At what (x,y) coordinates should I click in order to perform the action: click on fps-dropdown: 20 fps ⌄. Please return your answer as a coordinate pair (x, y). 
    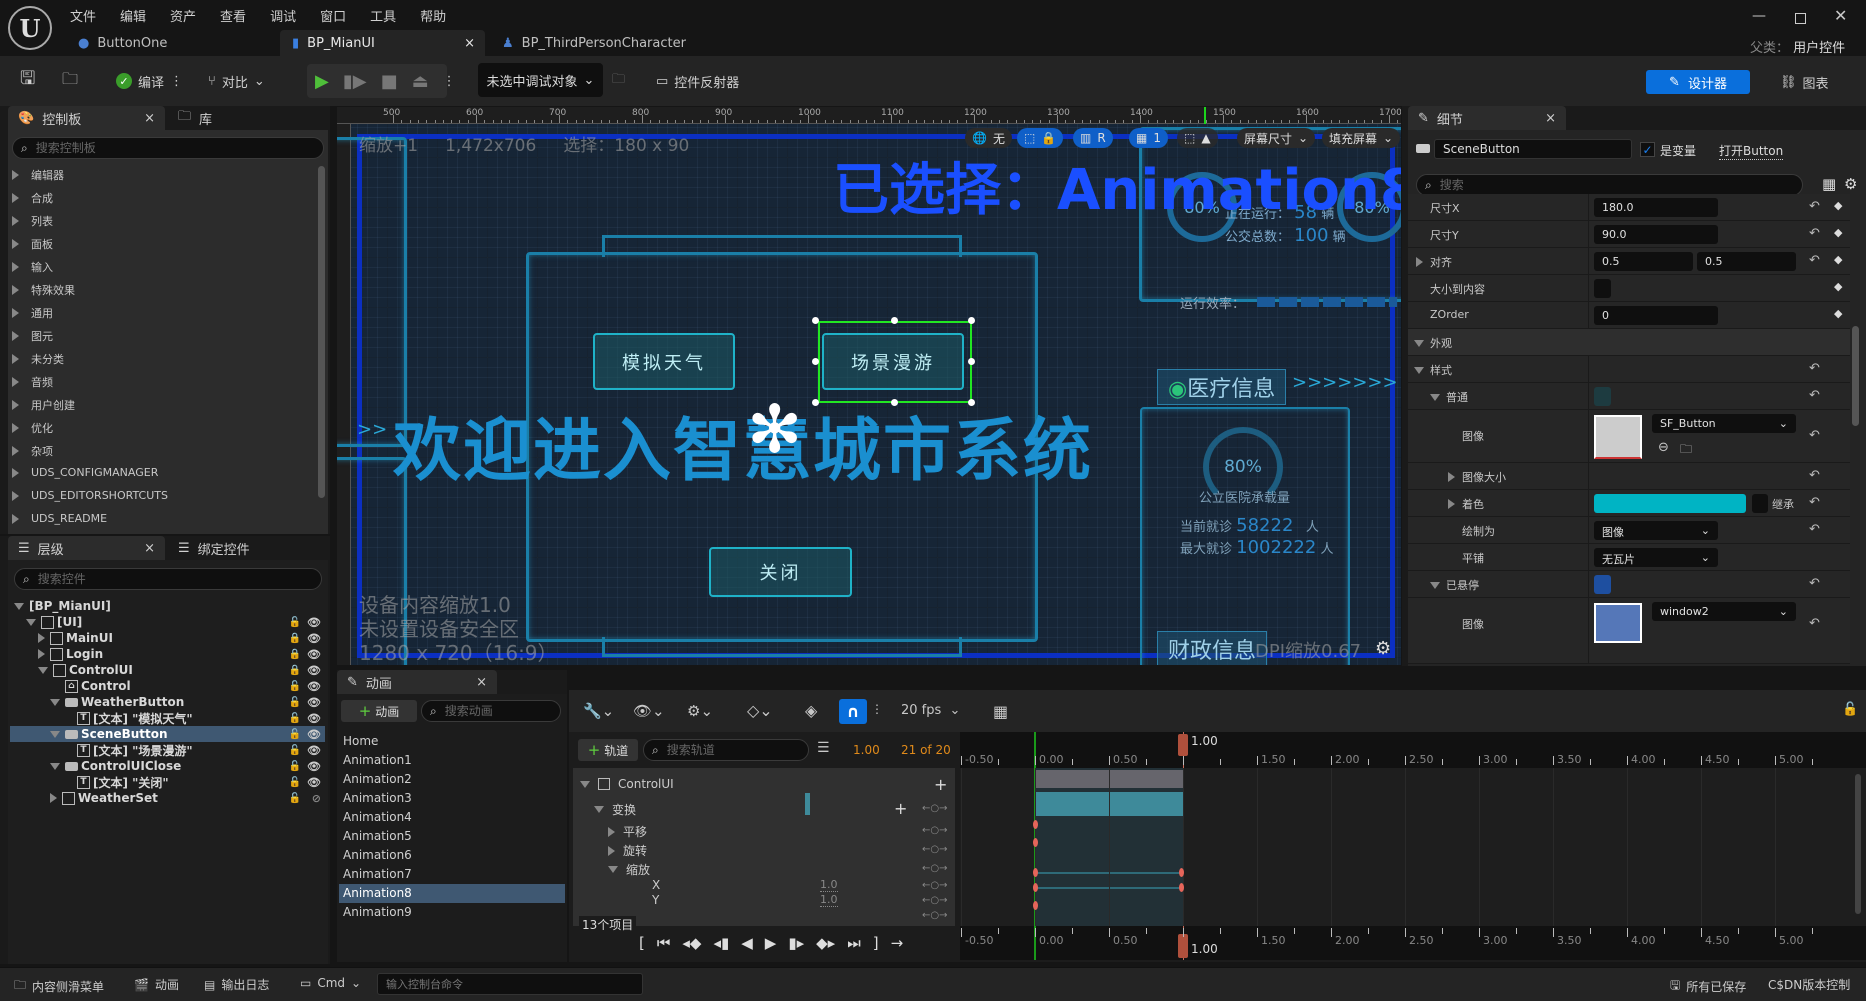
    Looking at the image, I should click on (930, 710).